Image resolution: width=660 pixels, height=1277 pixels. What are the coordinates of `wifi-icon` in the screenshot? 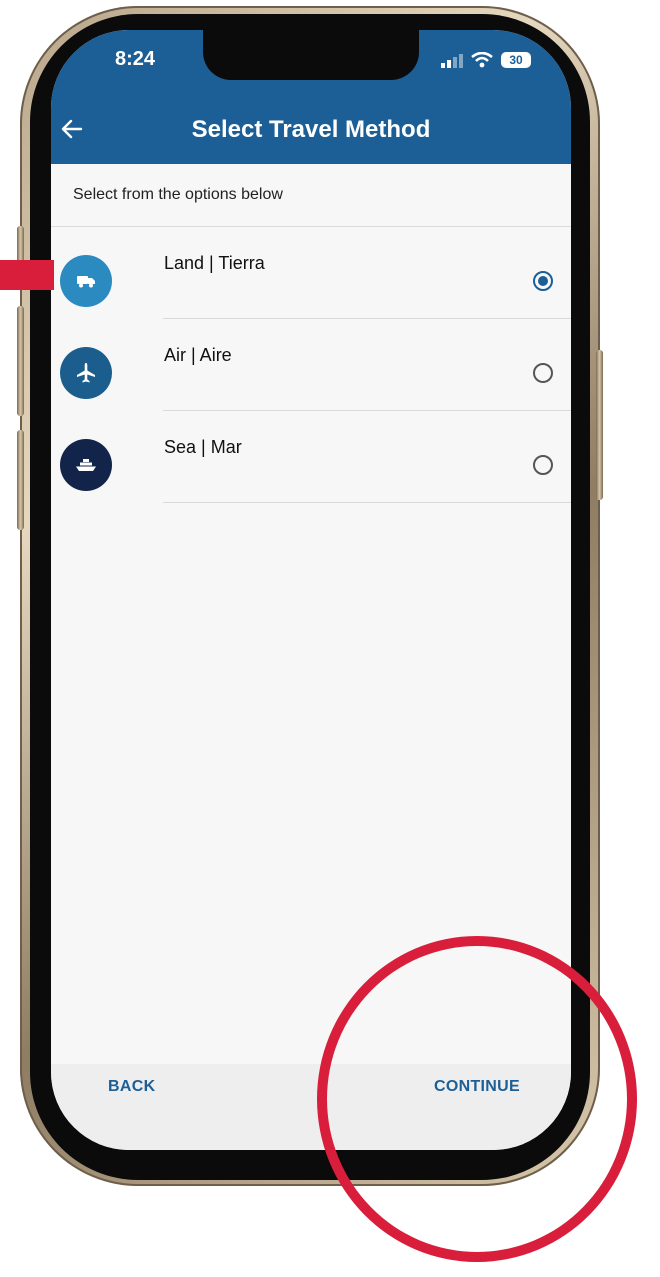 It's located at (482, 60).